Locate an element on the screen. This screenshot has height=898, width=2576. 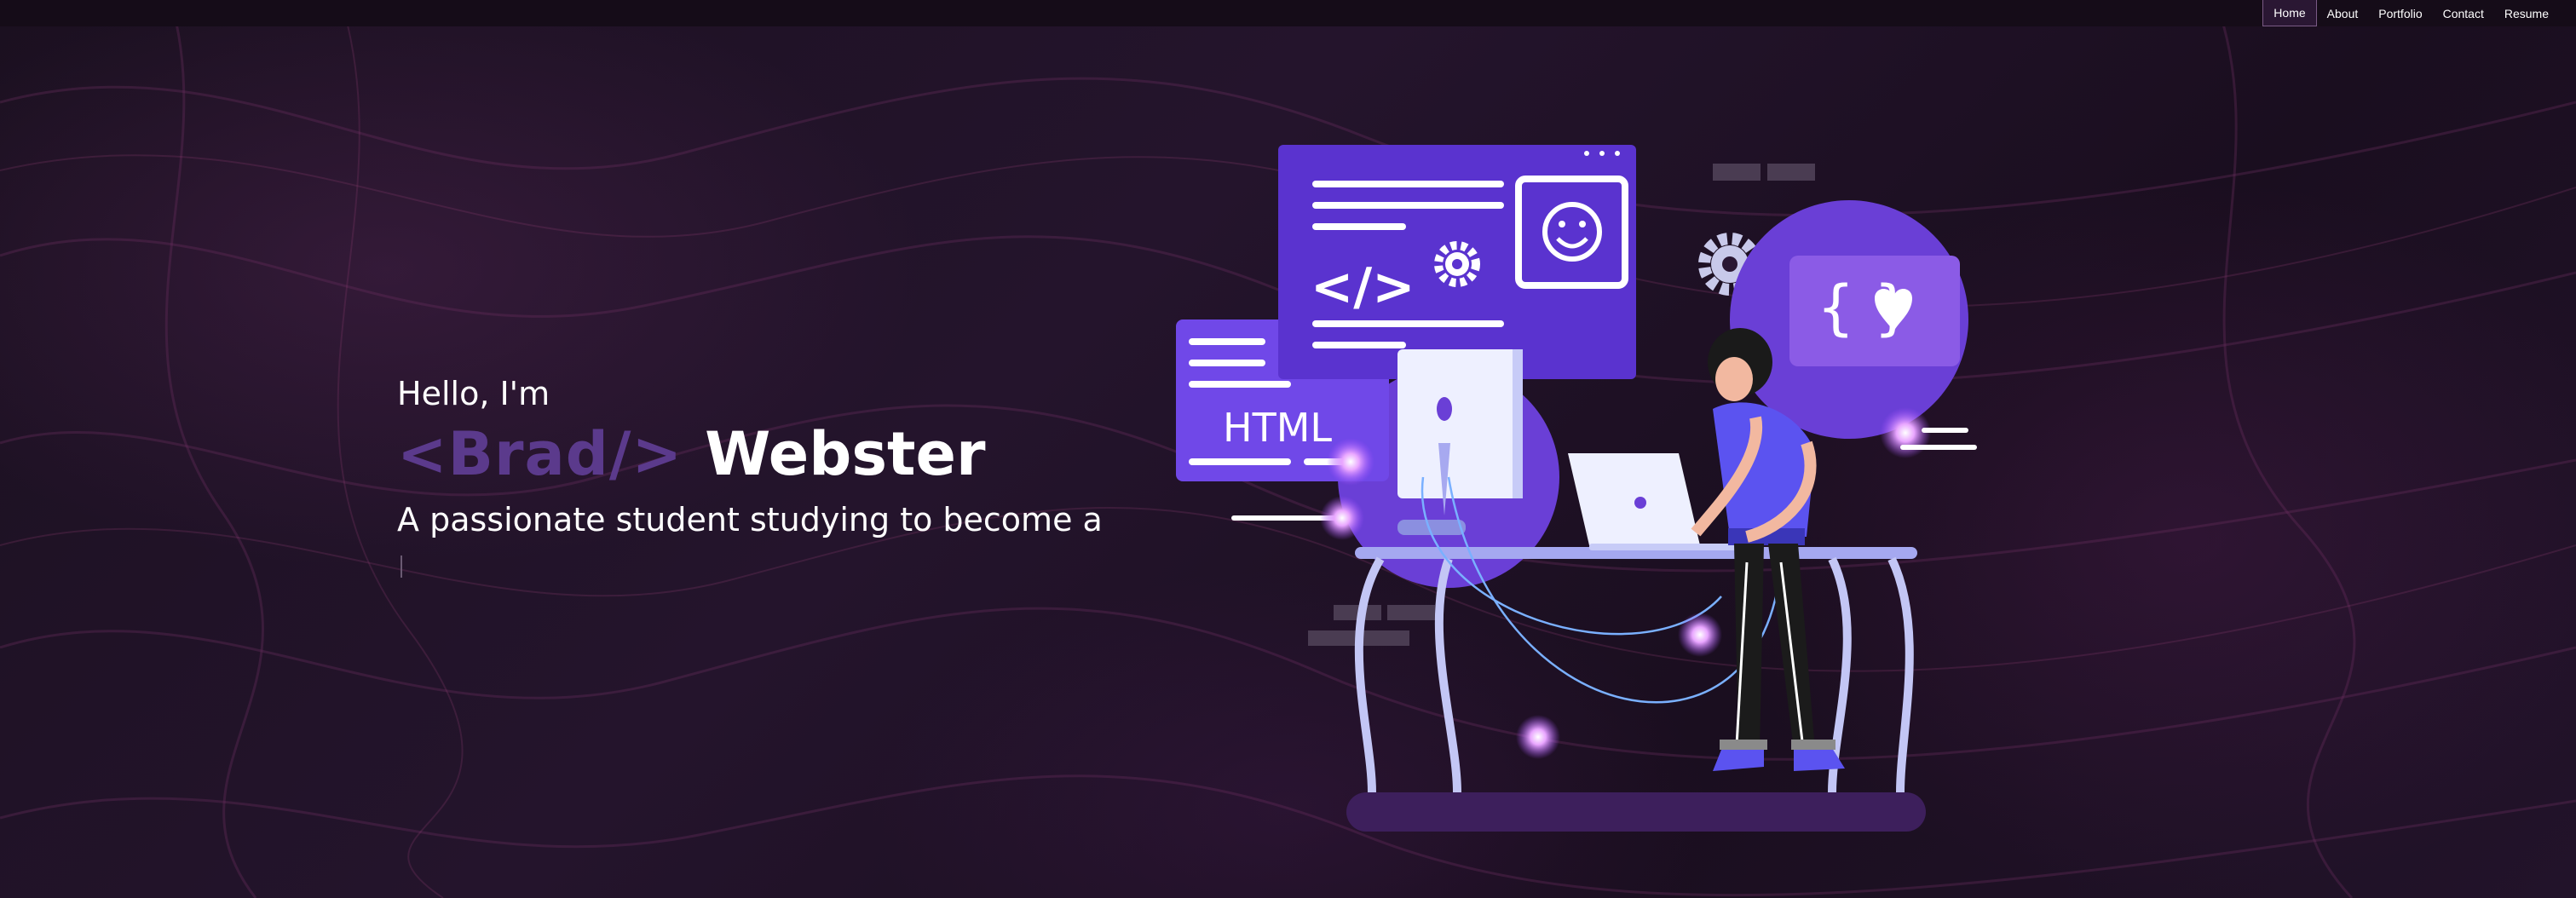
top-navbar: Home About Portfolio Contact Resume is located at coordinates (1288, 13).